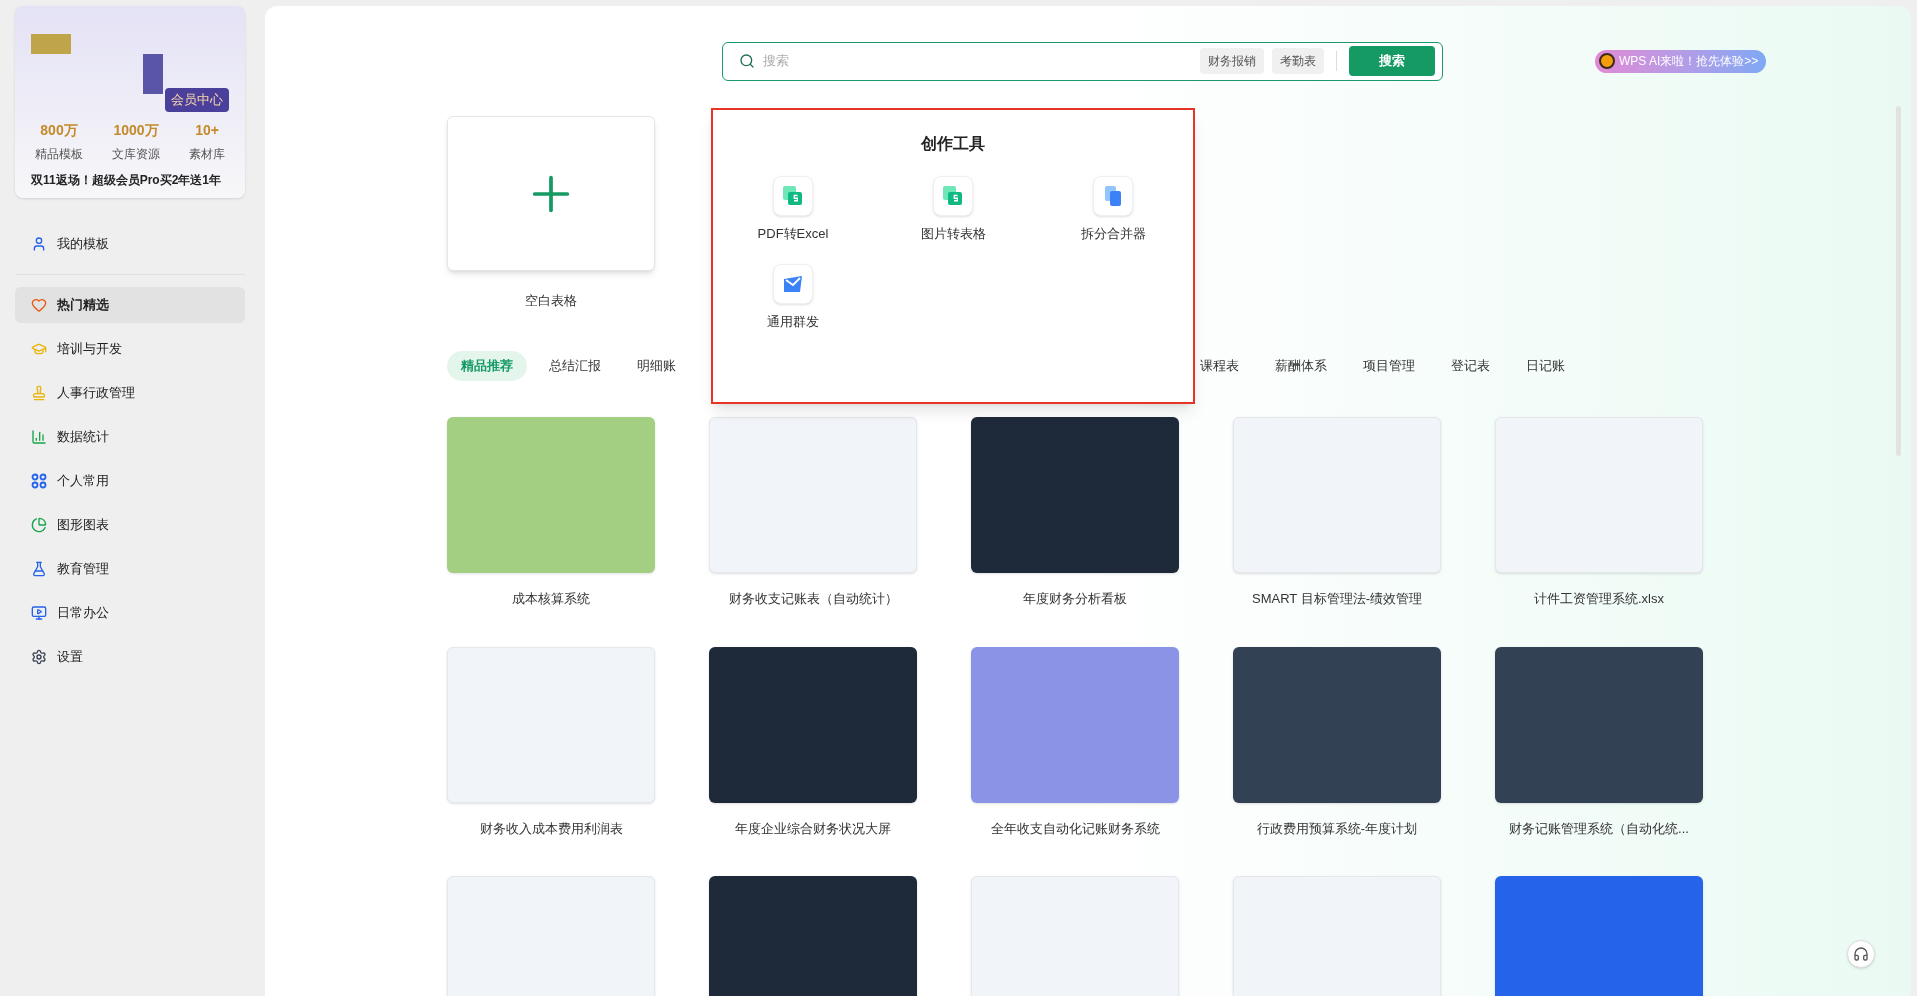 The width and height of the screenshot is (1917, 996). I want to click on category-tab: 项目管理, so click(1389, 366).